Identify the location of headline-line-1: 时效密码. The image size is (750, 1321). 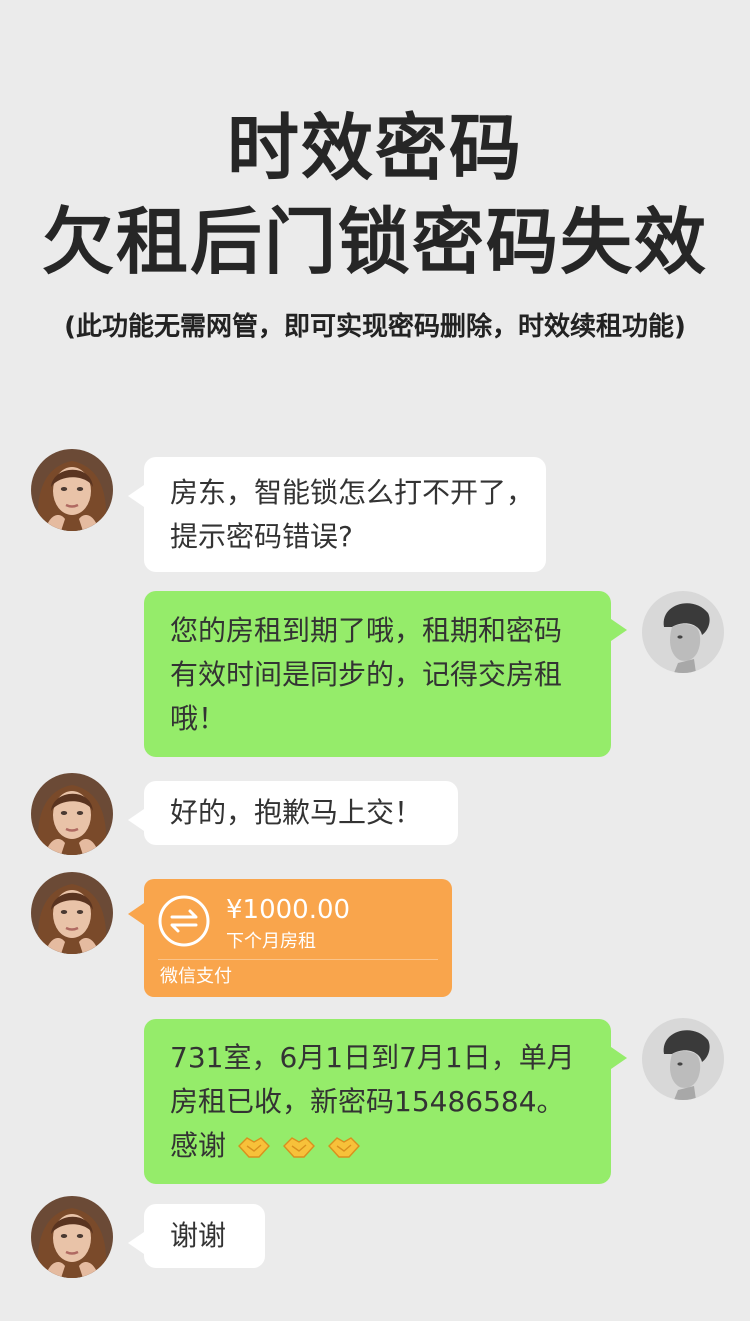
(374, 148).